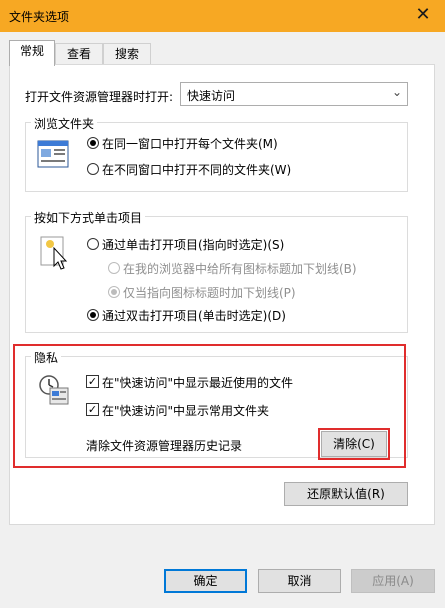 Image resolution: width=445 pixels, height=608 pixels. I want to click on checkbox-frequent-folders: ✓, so click(92, 409).